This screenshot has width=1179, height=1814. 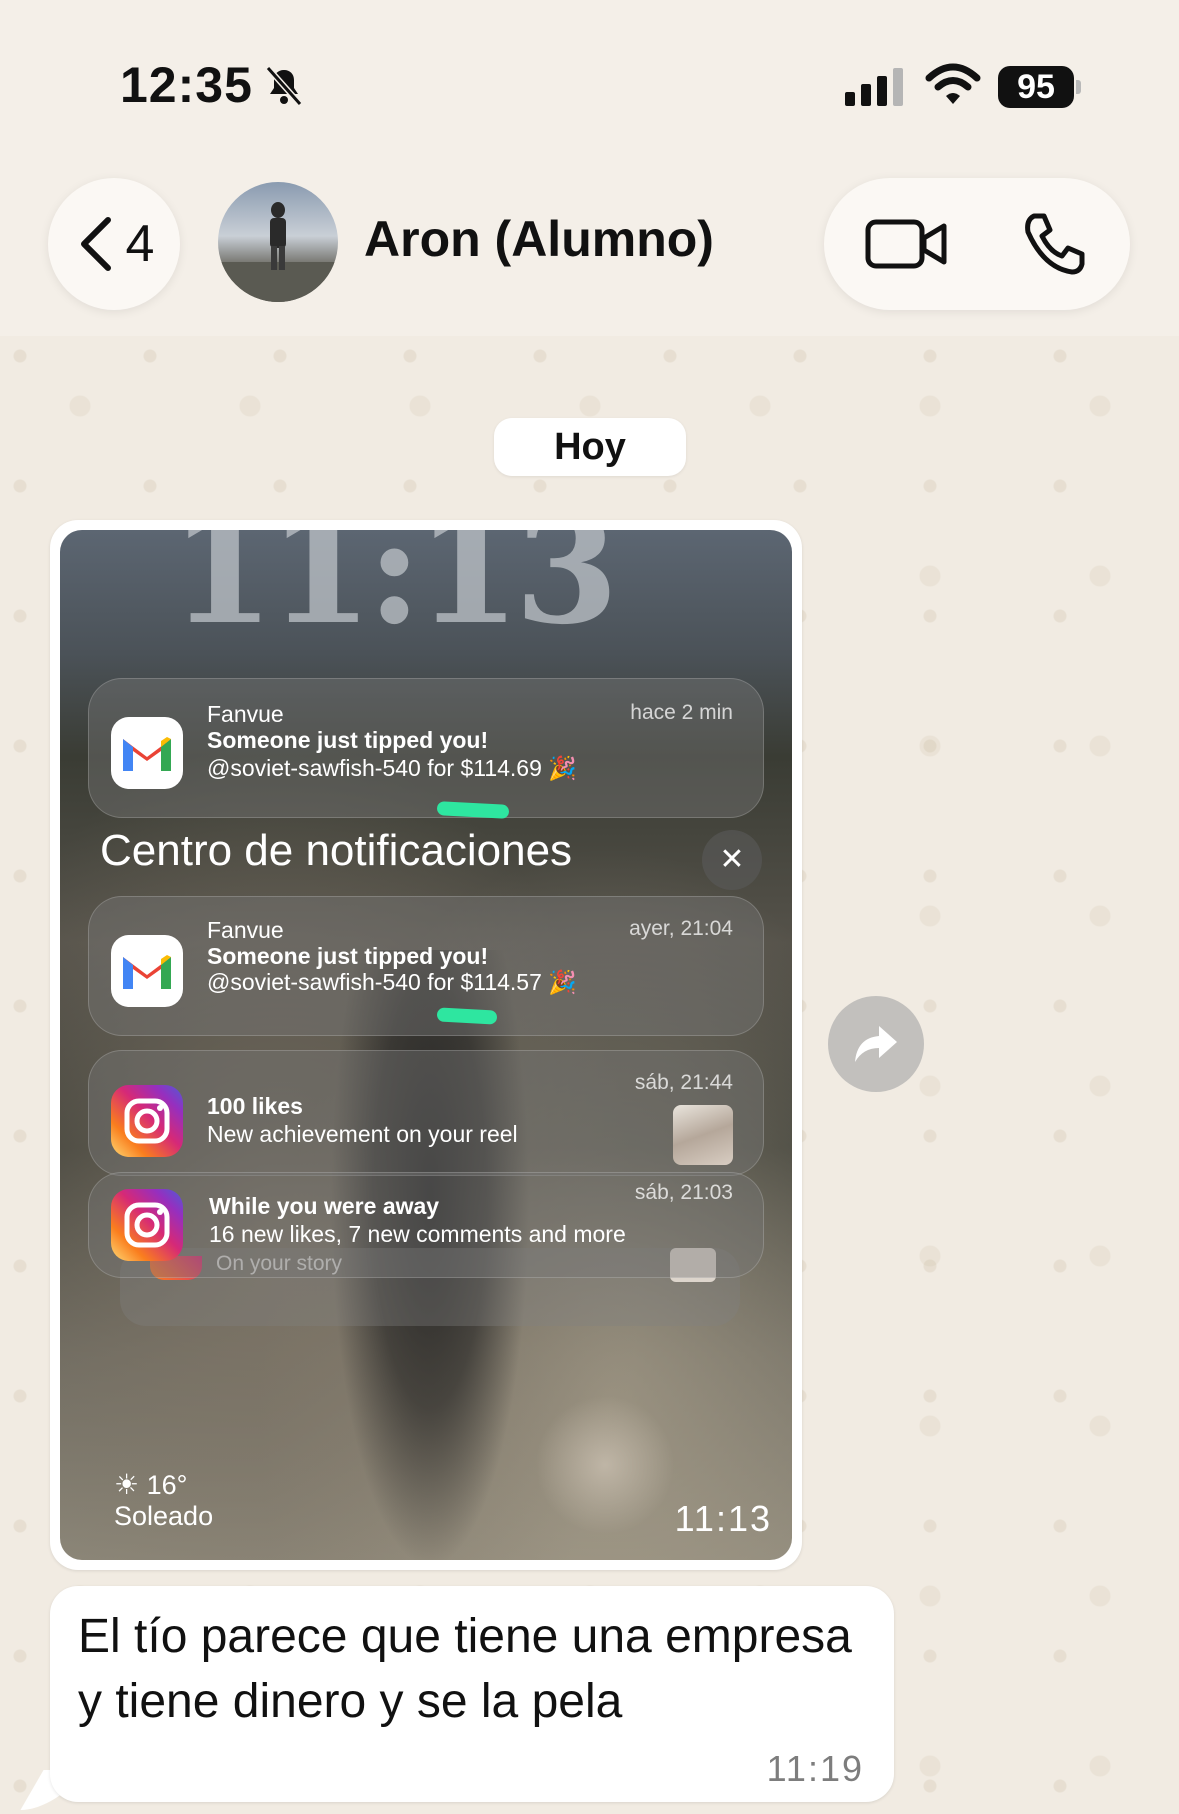 What do you see at coordinates (114, 244) in the screenshot?
I see `back-button: 4` at bounding box center [114, 244].